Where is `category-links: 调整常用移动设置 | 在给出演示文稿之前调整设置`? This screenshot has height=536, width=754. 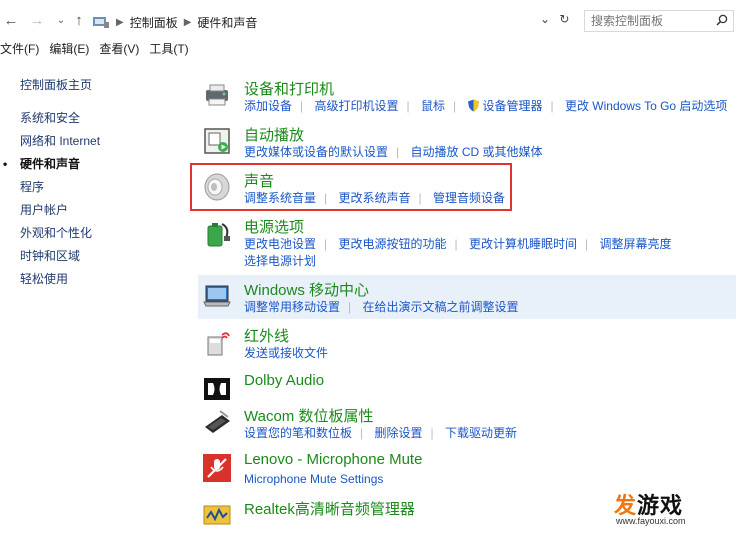
category-links: 调整常用移动设置 | 在给出演示文稿之前调整设置 is located at coordinates (381, 307).